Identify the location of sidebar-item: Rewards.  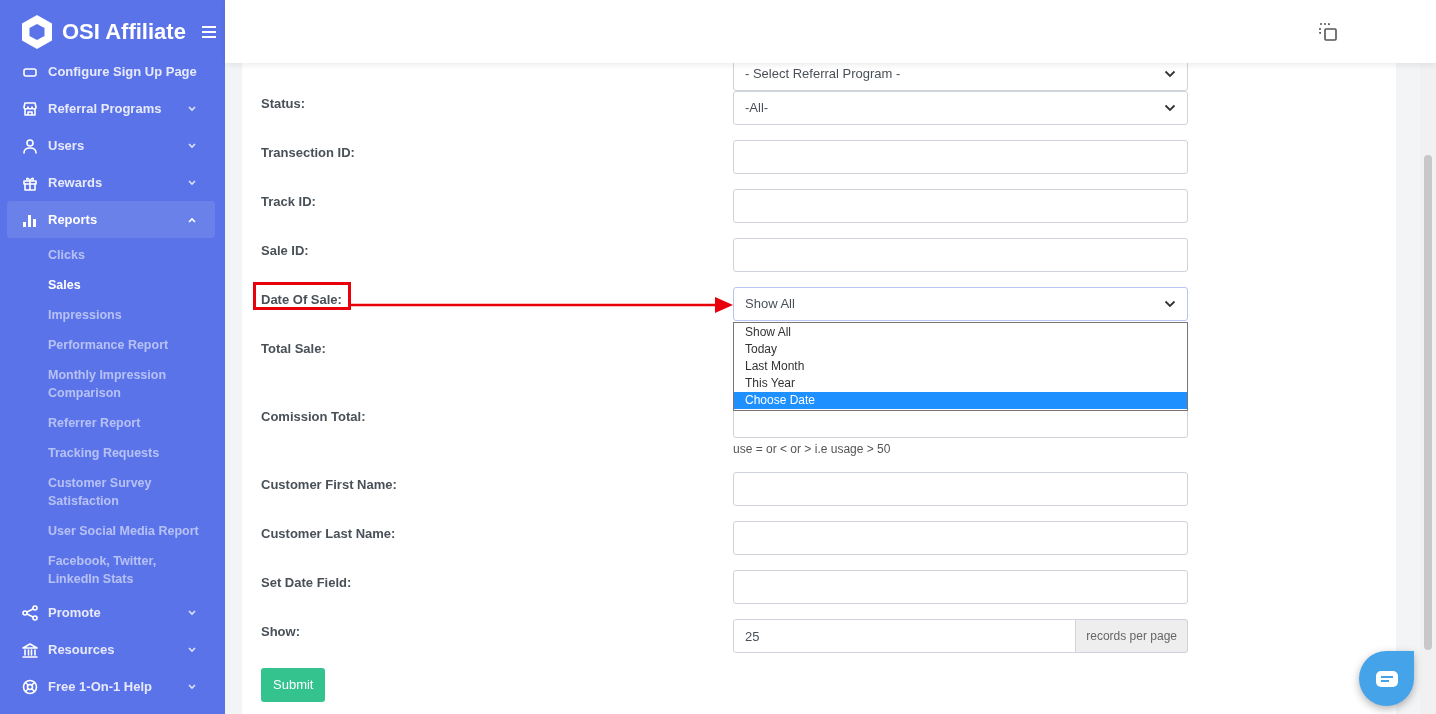
(111, 182).